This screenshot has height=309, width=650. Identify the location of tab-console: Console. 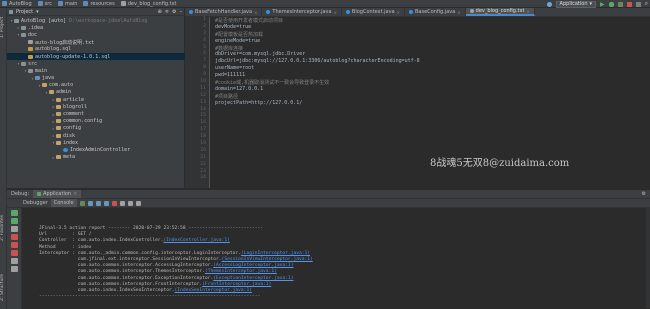
(63, 203).